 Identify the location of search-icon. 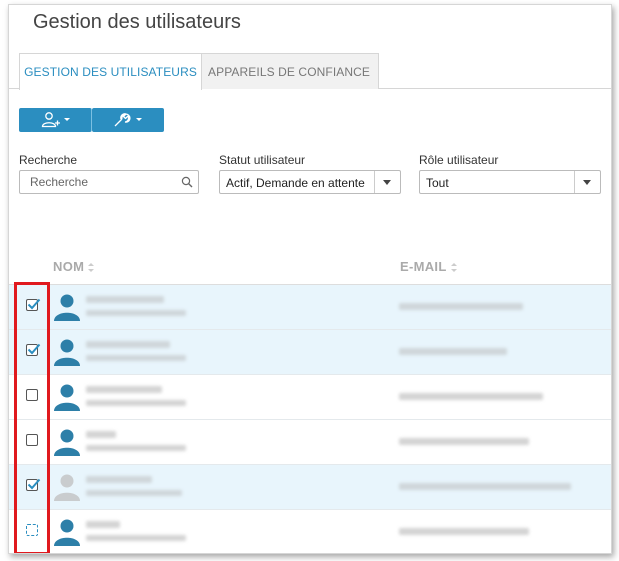
(187, 182).